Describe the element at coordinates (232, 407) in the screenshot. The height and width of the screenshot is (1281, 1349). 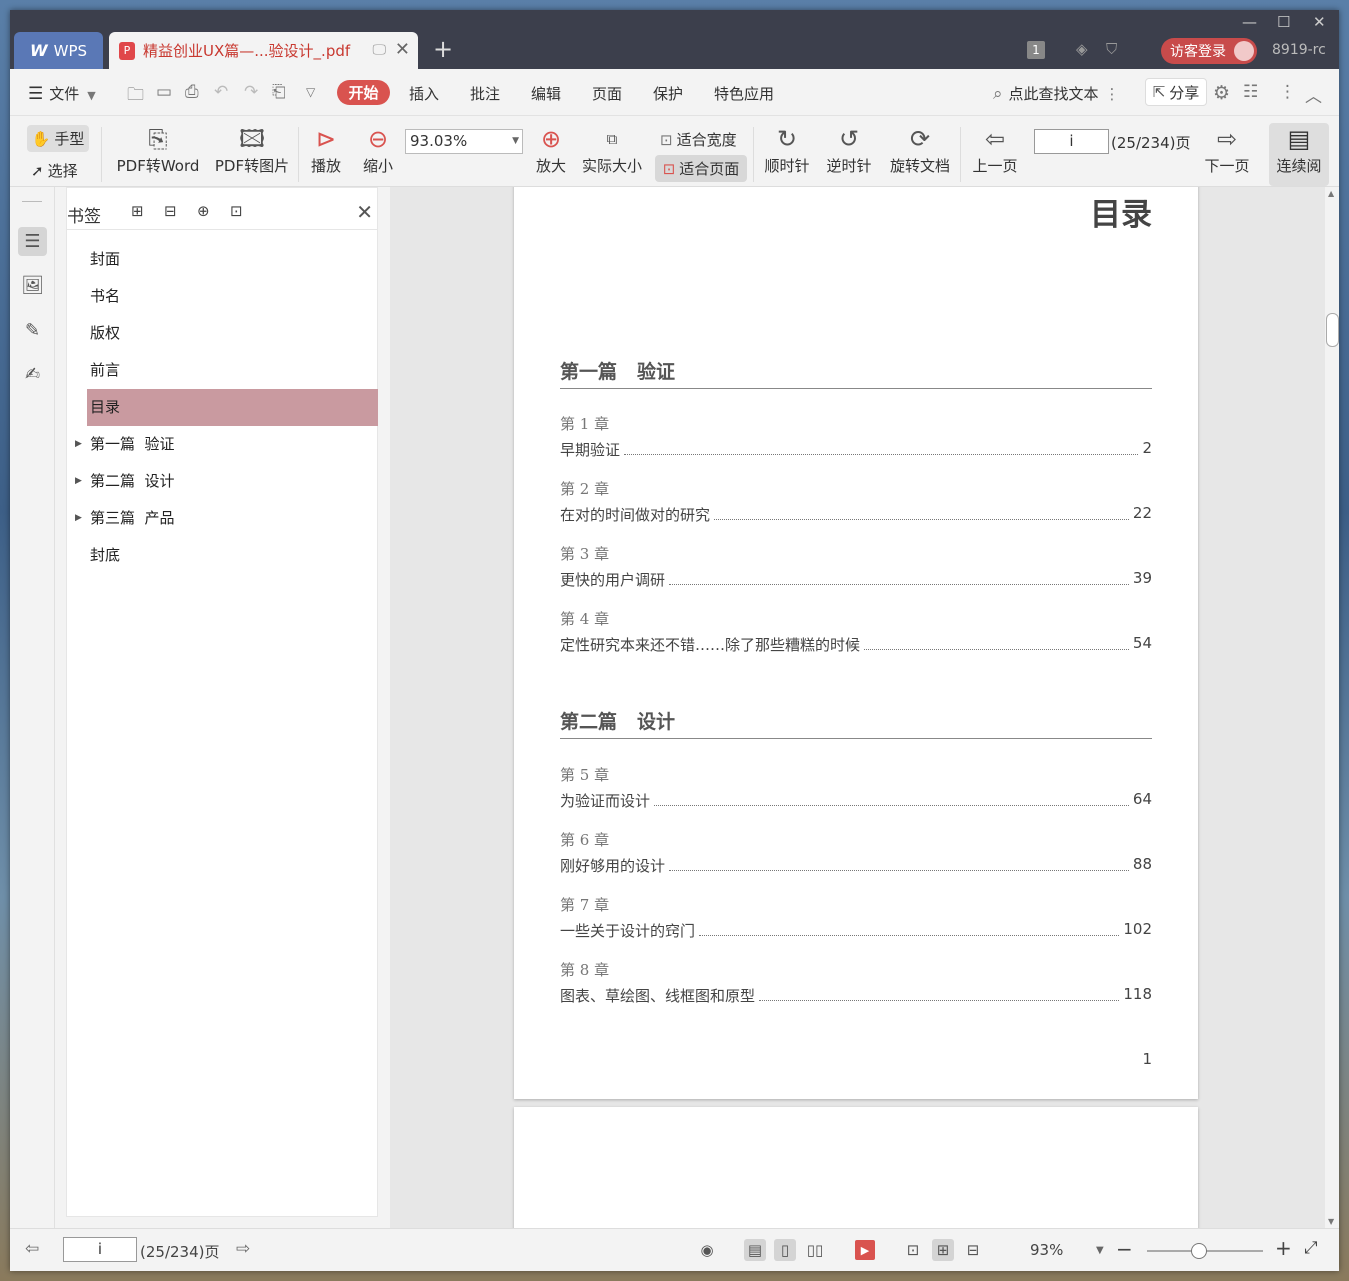
I see `bookmark-item-selected: 目录` at that location.